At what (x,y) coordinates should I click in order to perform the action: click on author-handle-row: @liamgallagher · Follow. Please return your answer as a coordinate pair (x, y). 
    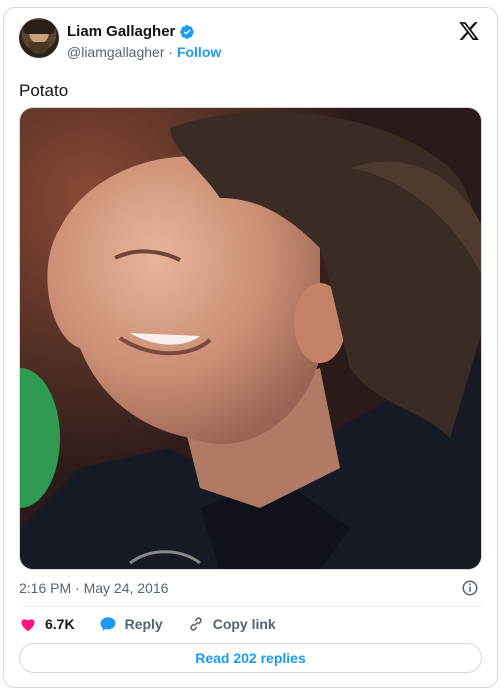
    Looking at the image, I should click on (144, 52).